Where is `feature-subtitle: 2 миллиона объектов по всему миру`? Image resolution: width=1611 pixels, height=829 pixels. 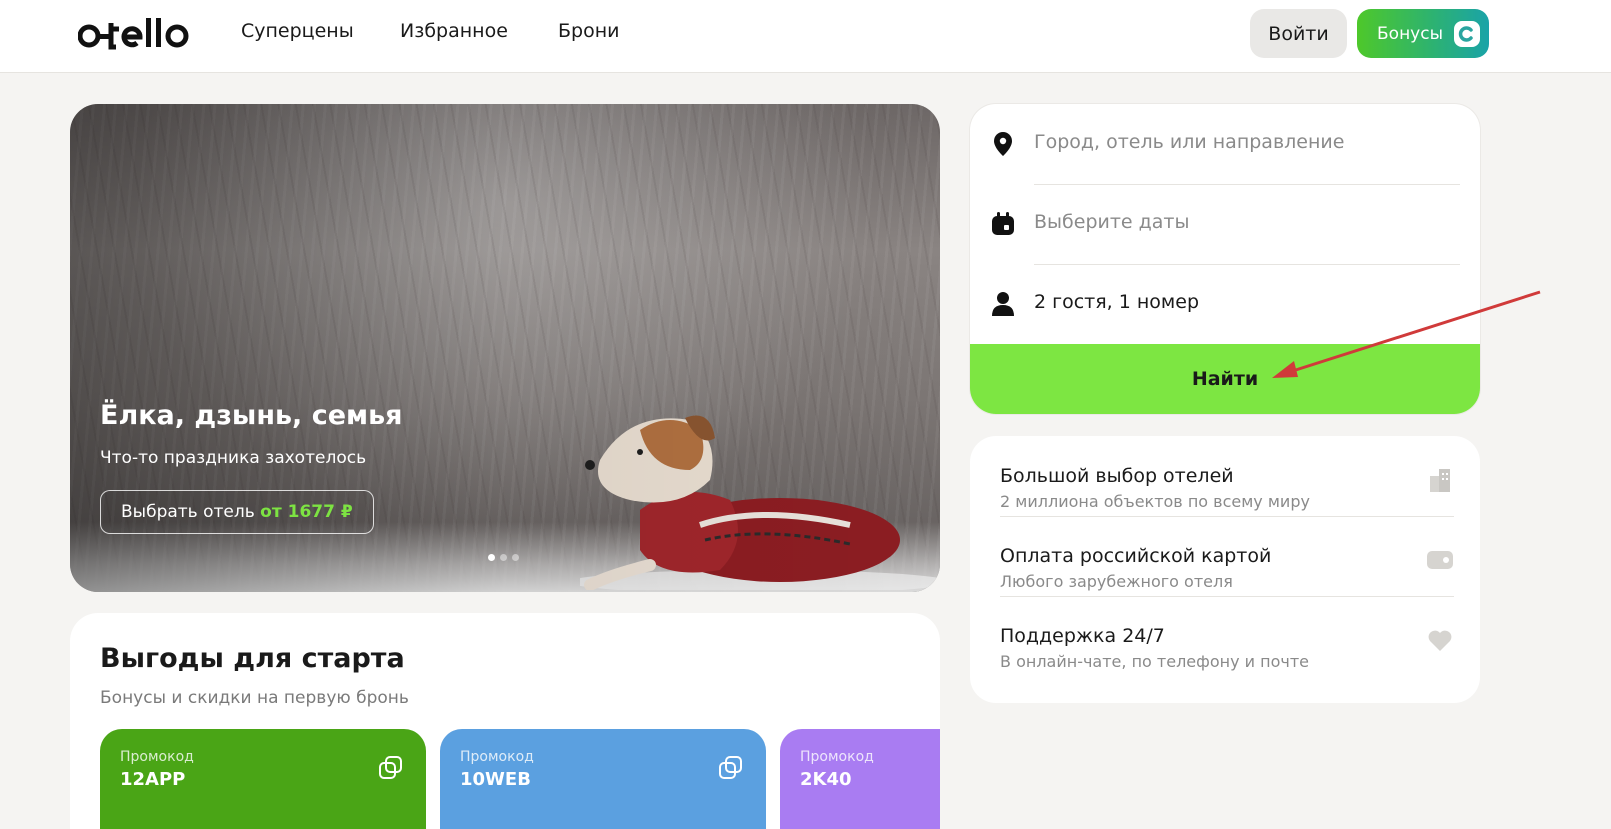
feature-subtitle: 2 миллиона объектов по всему миру is located at coordinates (1155, 501).